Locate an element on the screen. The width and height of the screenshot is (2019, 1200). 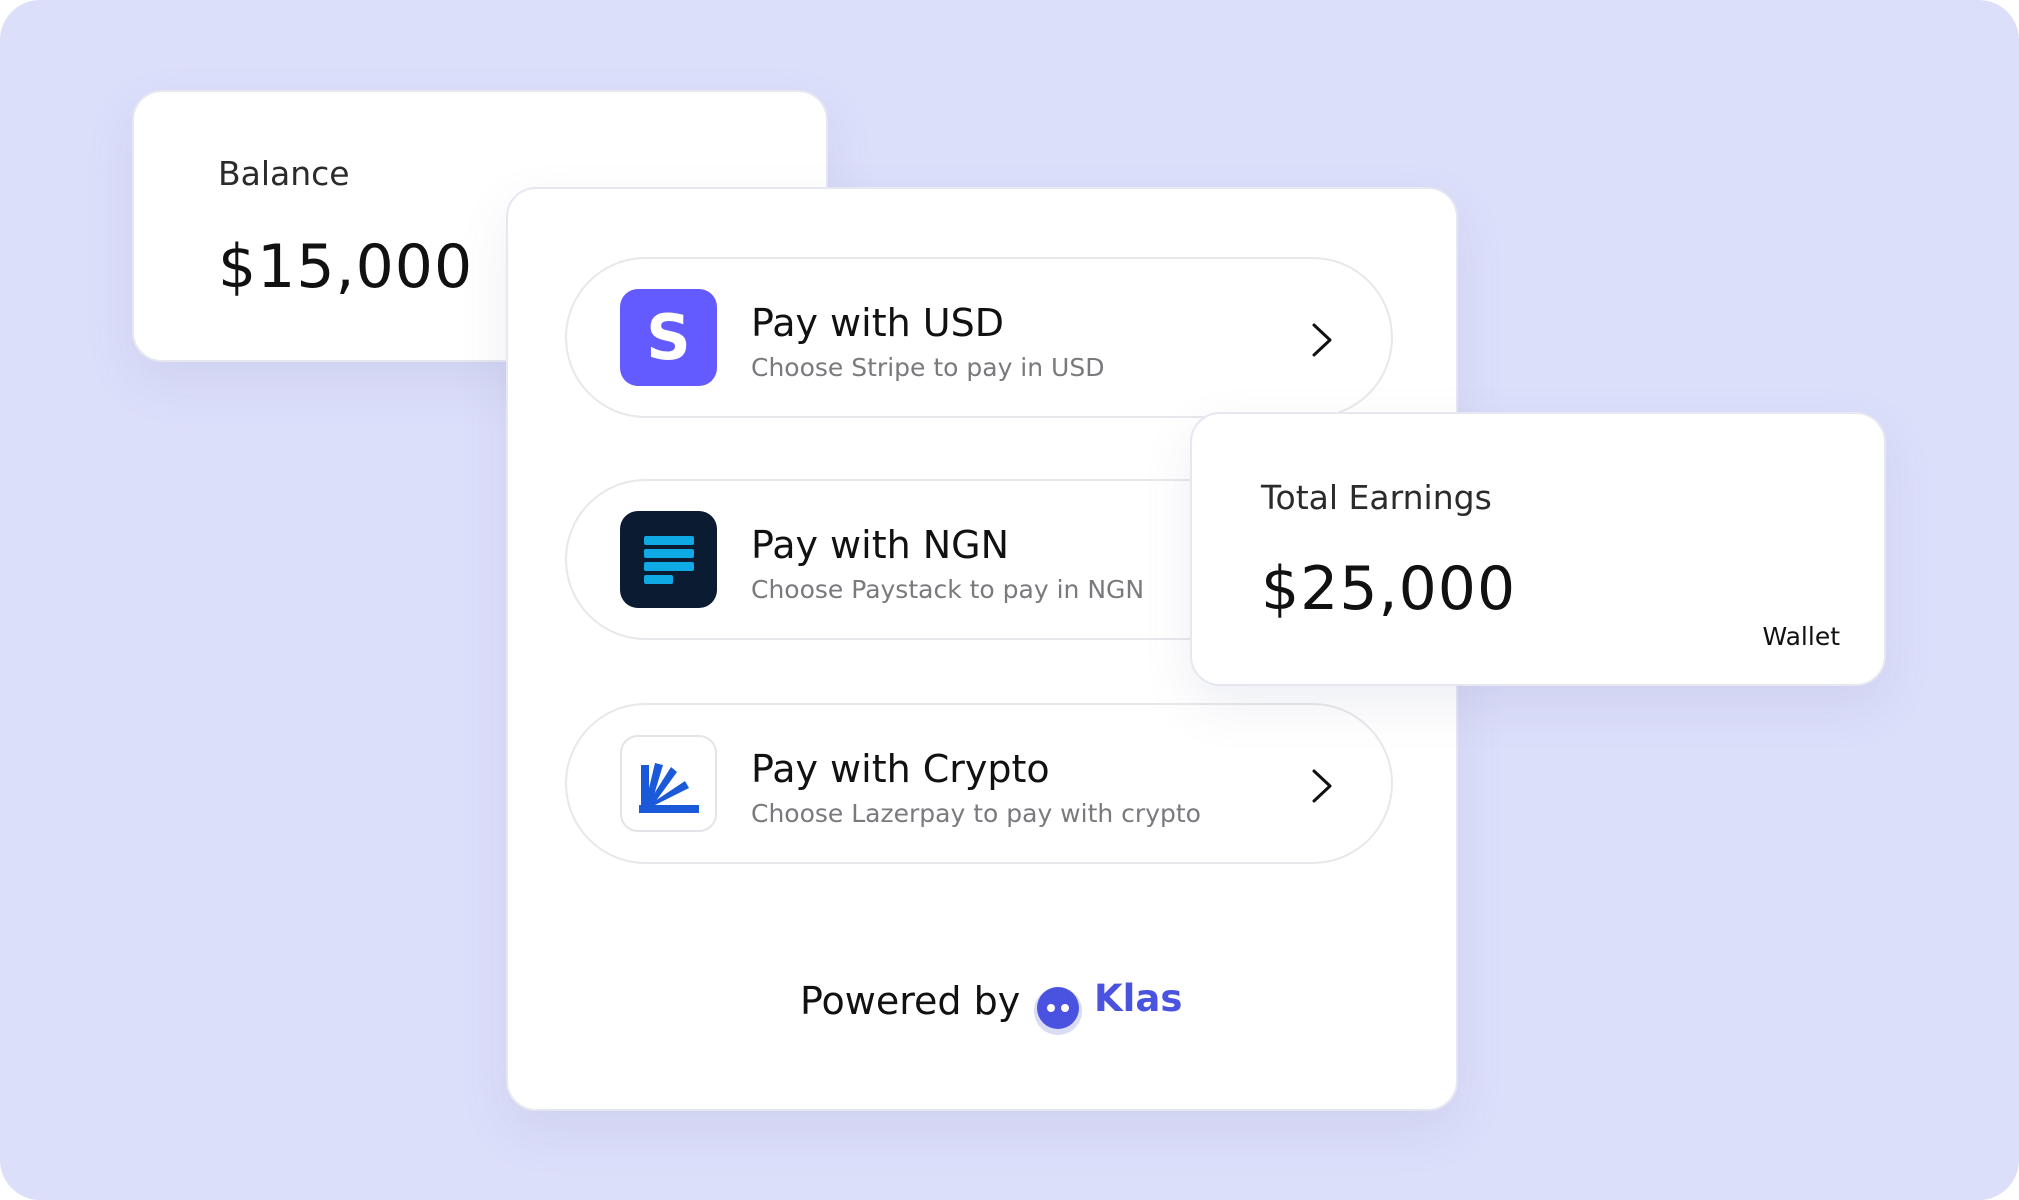
lazerpay-logo-icon is located at coordinates (668, 783).